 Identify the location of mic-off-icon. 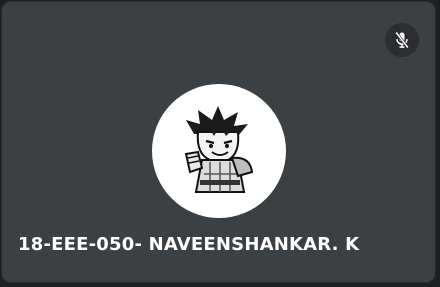
(402, 40).